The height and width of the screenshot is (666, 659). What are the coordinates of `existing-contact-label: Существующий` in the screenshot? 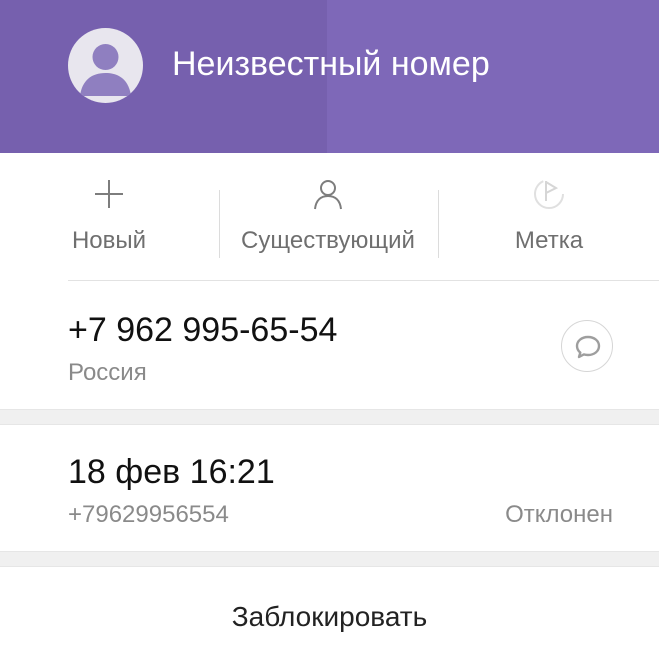 It's located at (328, 240).